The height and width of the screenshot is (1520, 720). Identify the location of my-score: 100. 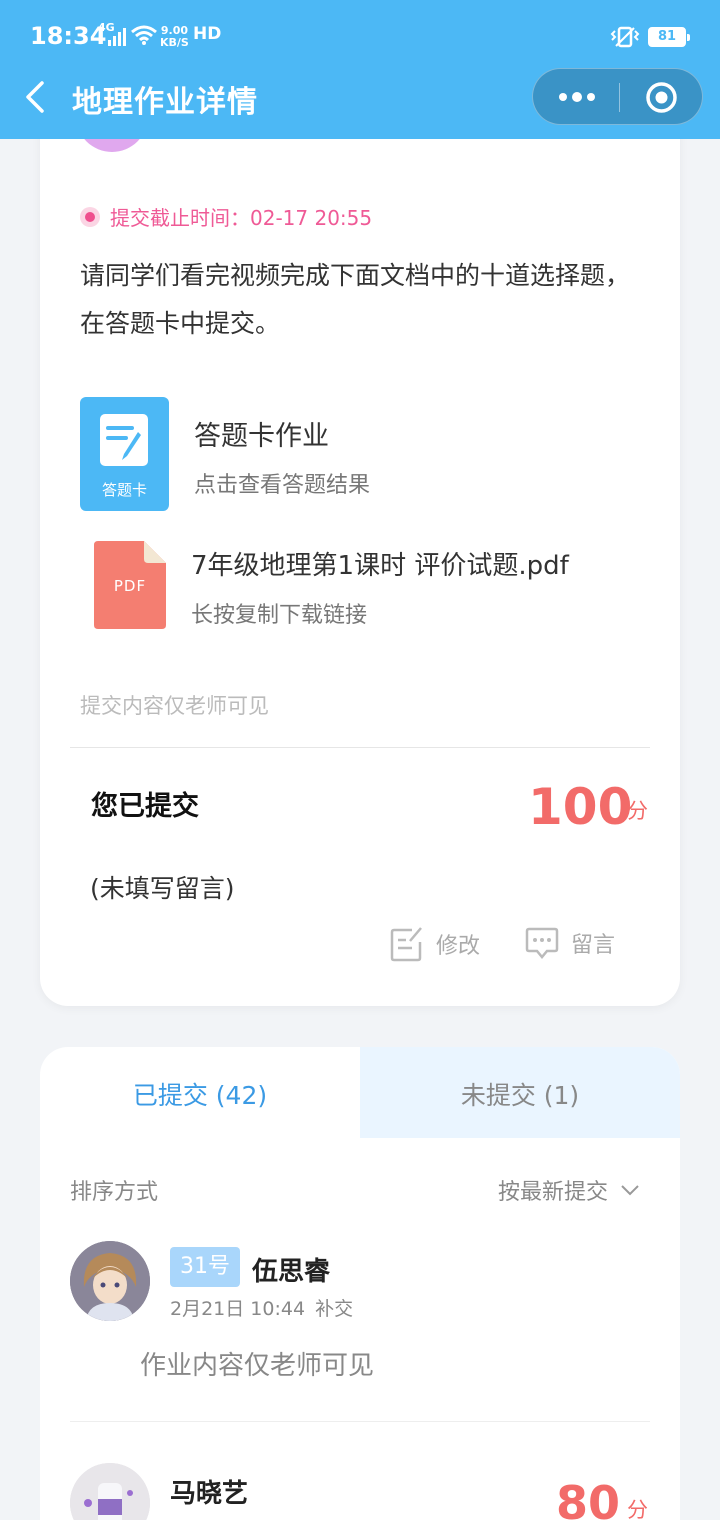
(580, 807).